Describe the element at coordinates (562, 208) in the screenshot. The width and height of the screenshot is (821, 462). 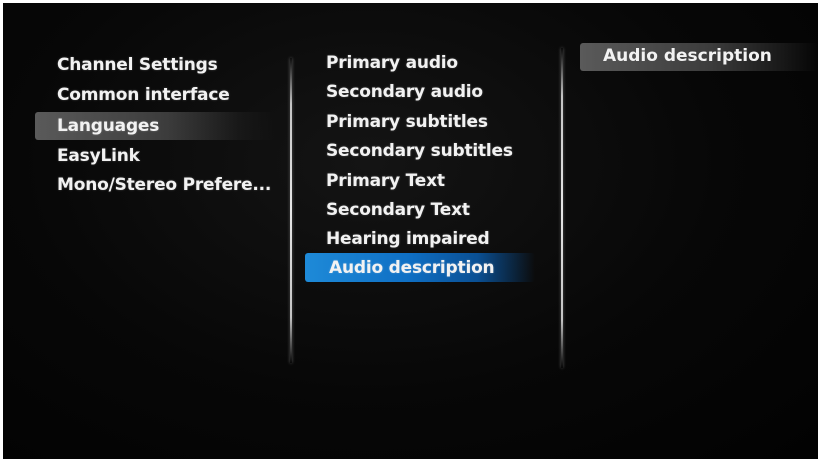
I see `column-divider-right` at that location.